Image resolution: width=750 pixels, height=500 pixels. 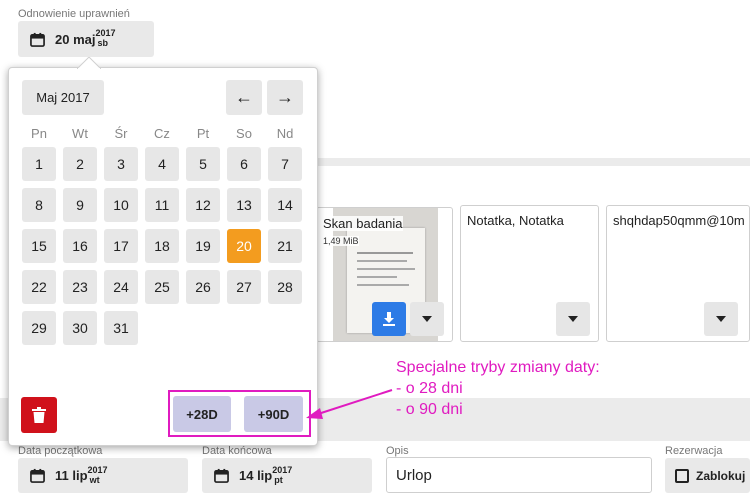 What do you see at coordinates (244, 133) in the screenshot?
I see `weekday-label: So` at bounding box center [244, 133].